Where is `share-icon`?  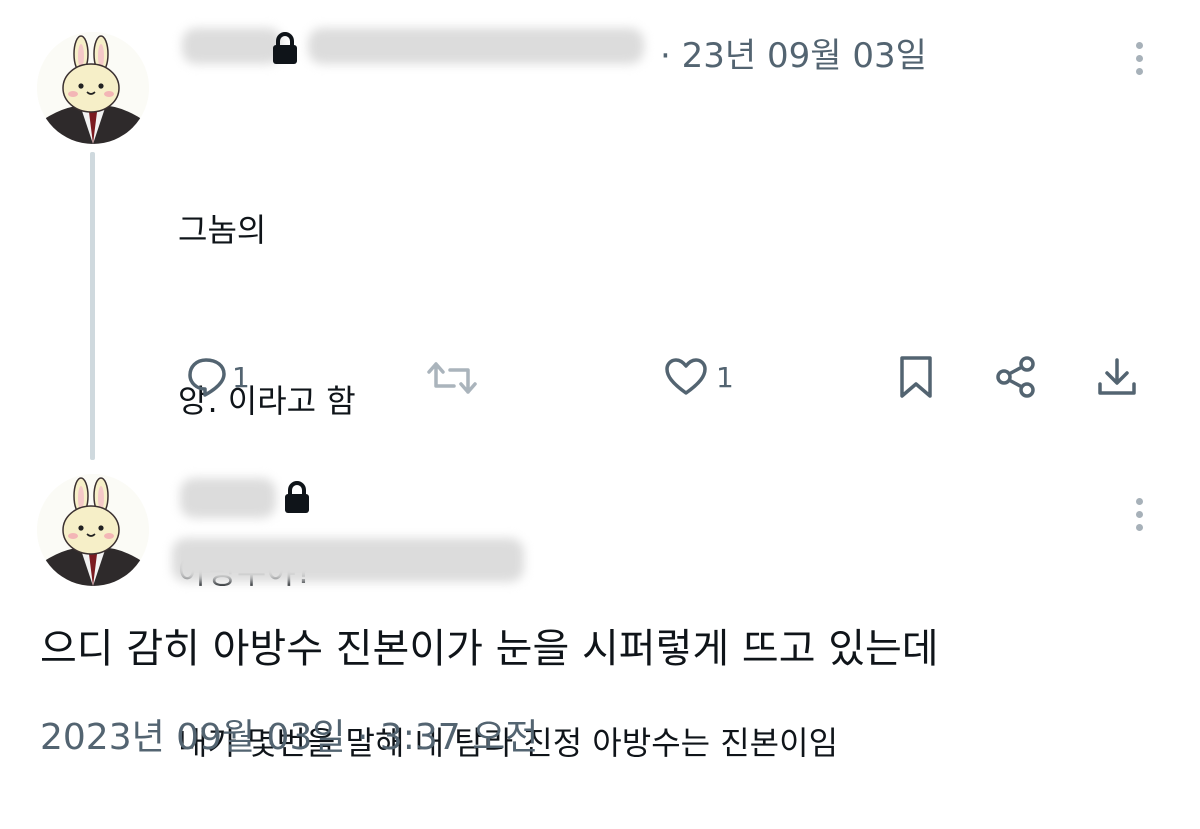
share-icon is located at coordinates (1015, 377).